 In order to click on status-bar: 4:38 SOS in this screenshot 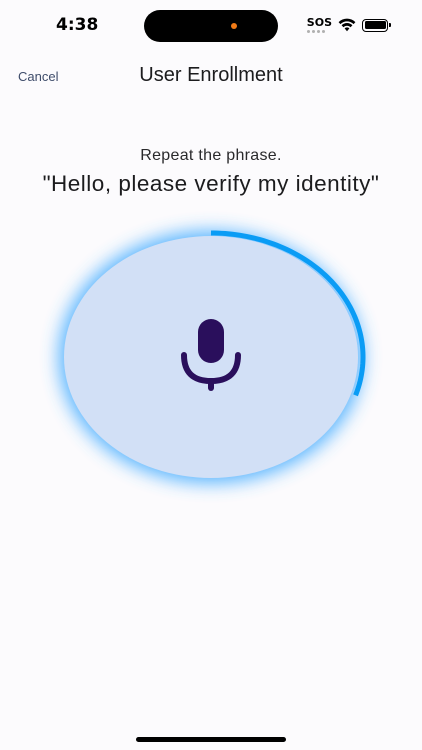, I will do `click(211, 26)`.